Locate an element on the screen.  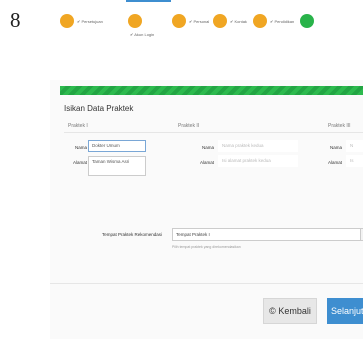
back-button: © Kembali is located at coordinates (290, 311).